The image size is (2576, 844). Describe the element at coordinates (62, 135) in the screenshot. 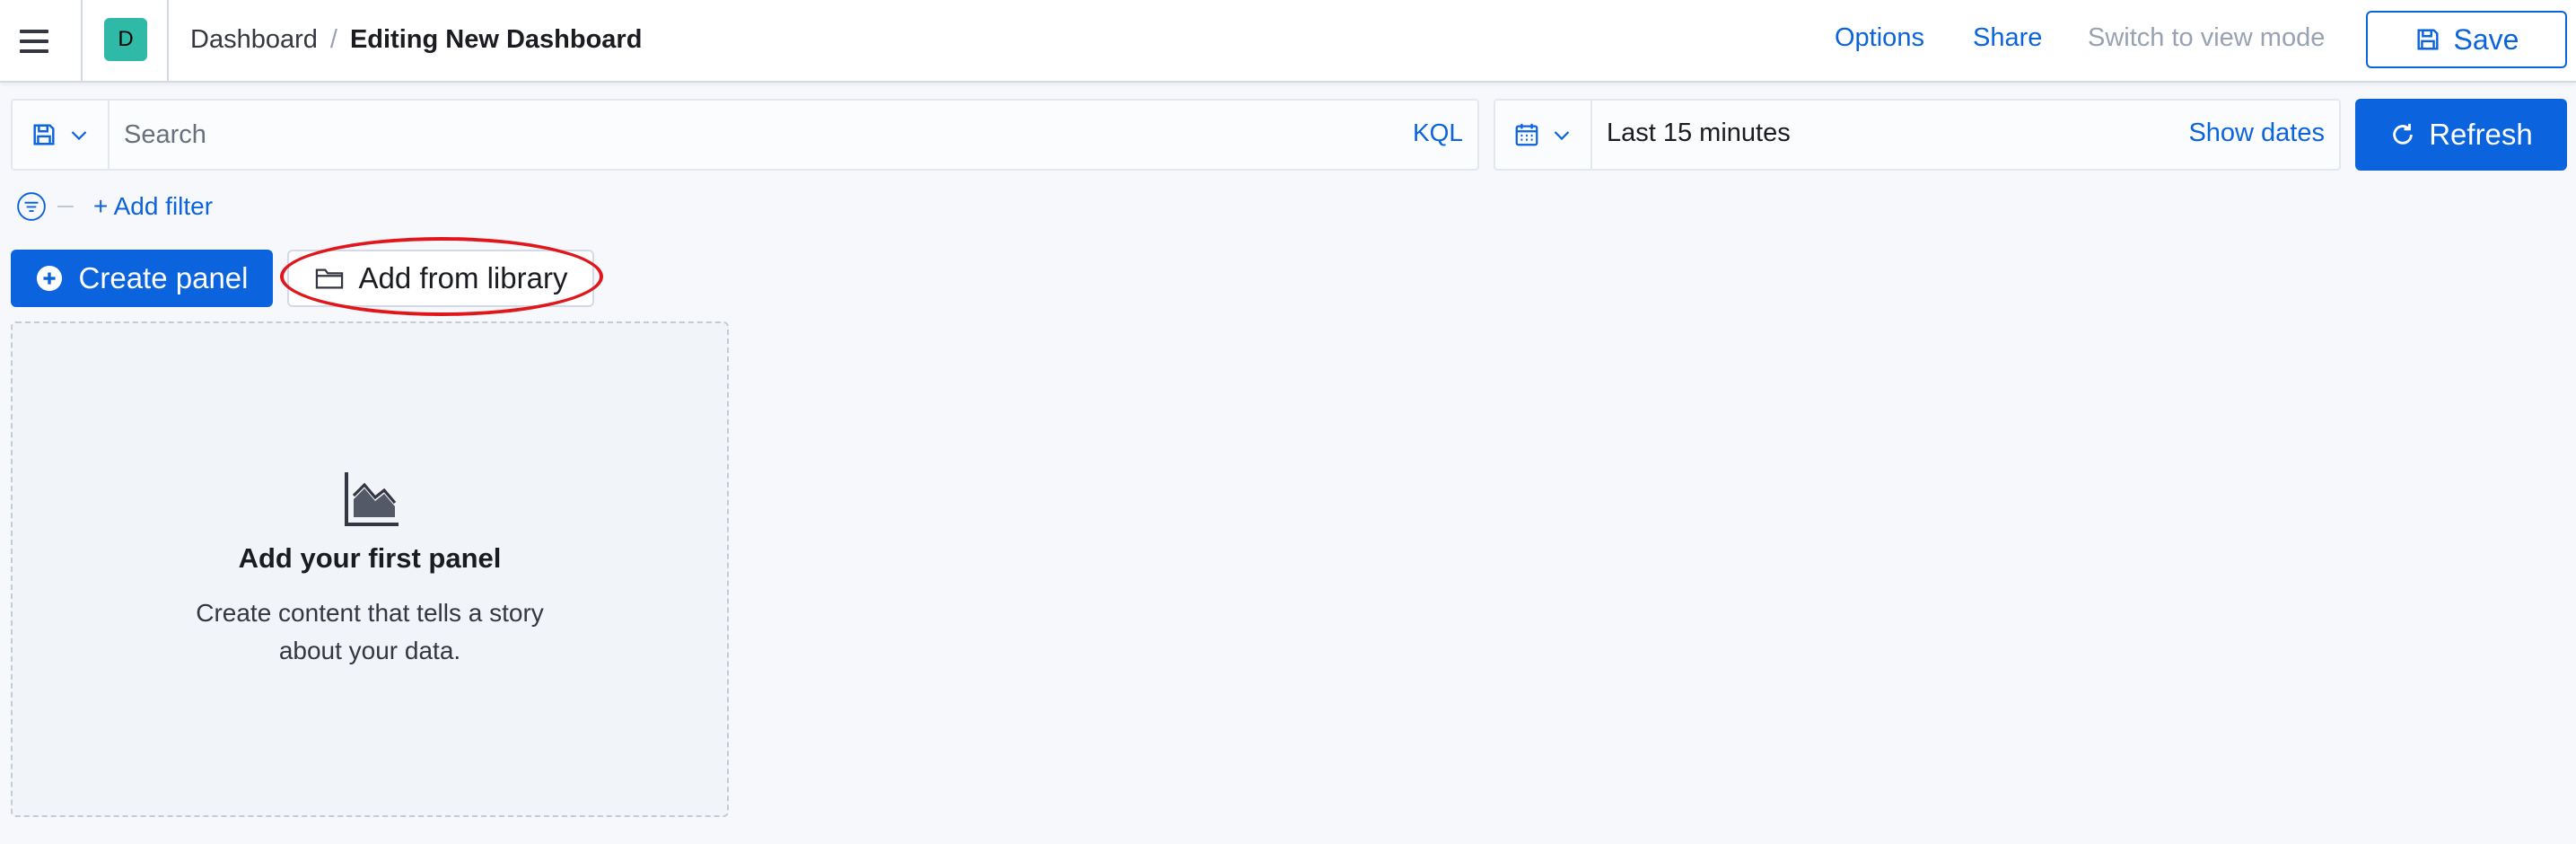

I see `saved-query-menu-button` at that location.